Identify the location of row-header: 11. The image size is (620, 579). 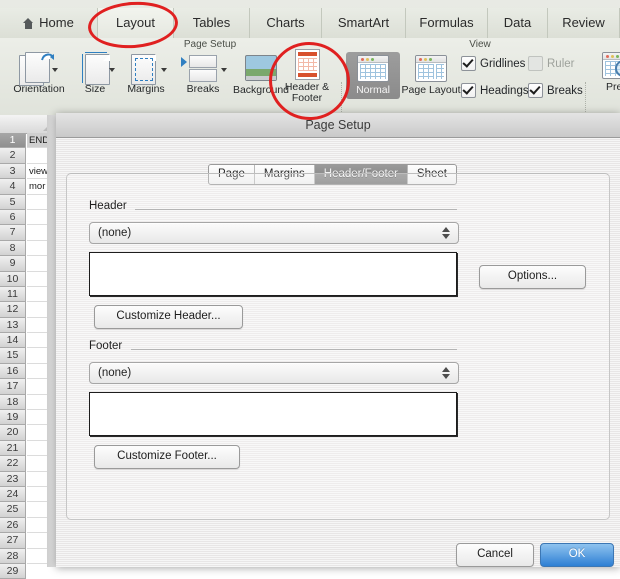
(13, 294).